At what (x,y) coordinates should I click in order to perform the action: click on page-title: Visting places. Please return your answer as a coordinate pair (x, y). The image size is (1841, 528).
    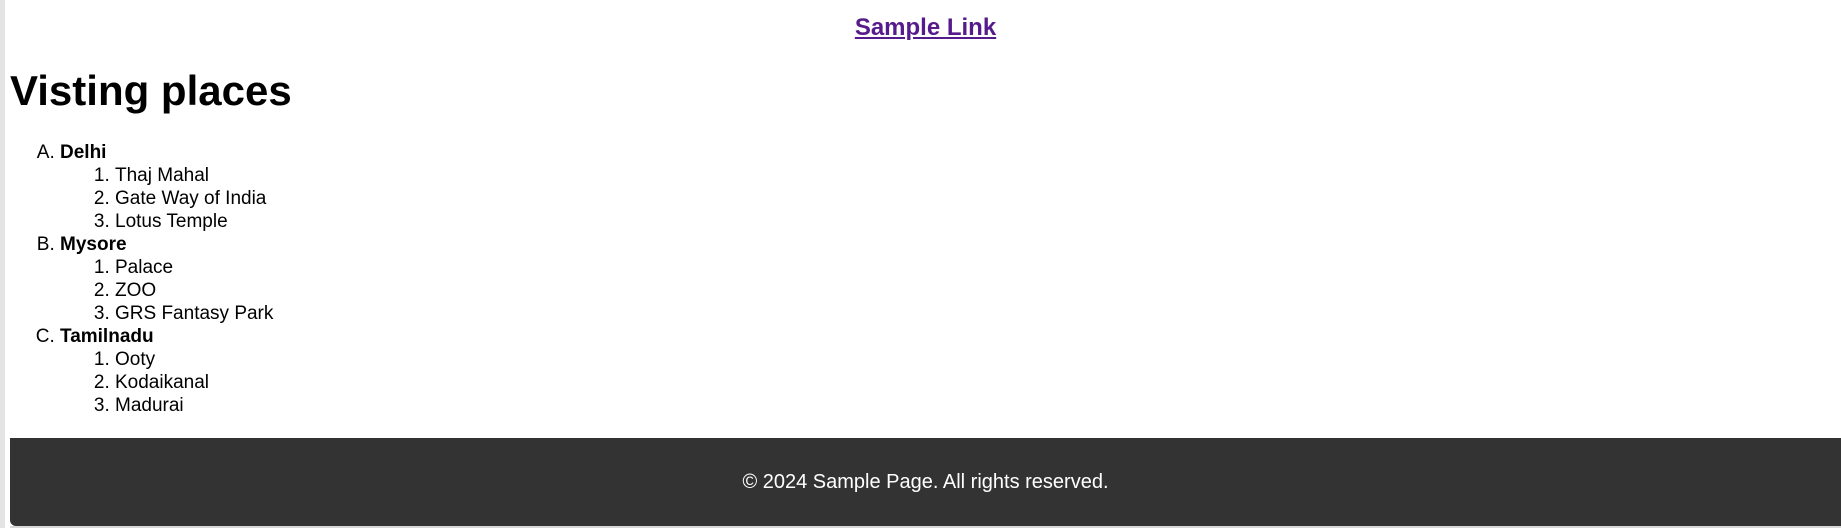
    Looking at the image, I should click on (151, 90).